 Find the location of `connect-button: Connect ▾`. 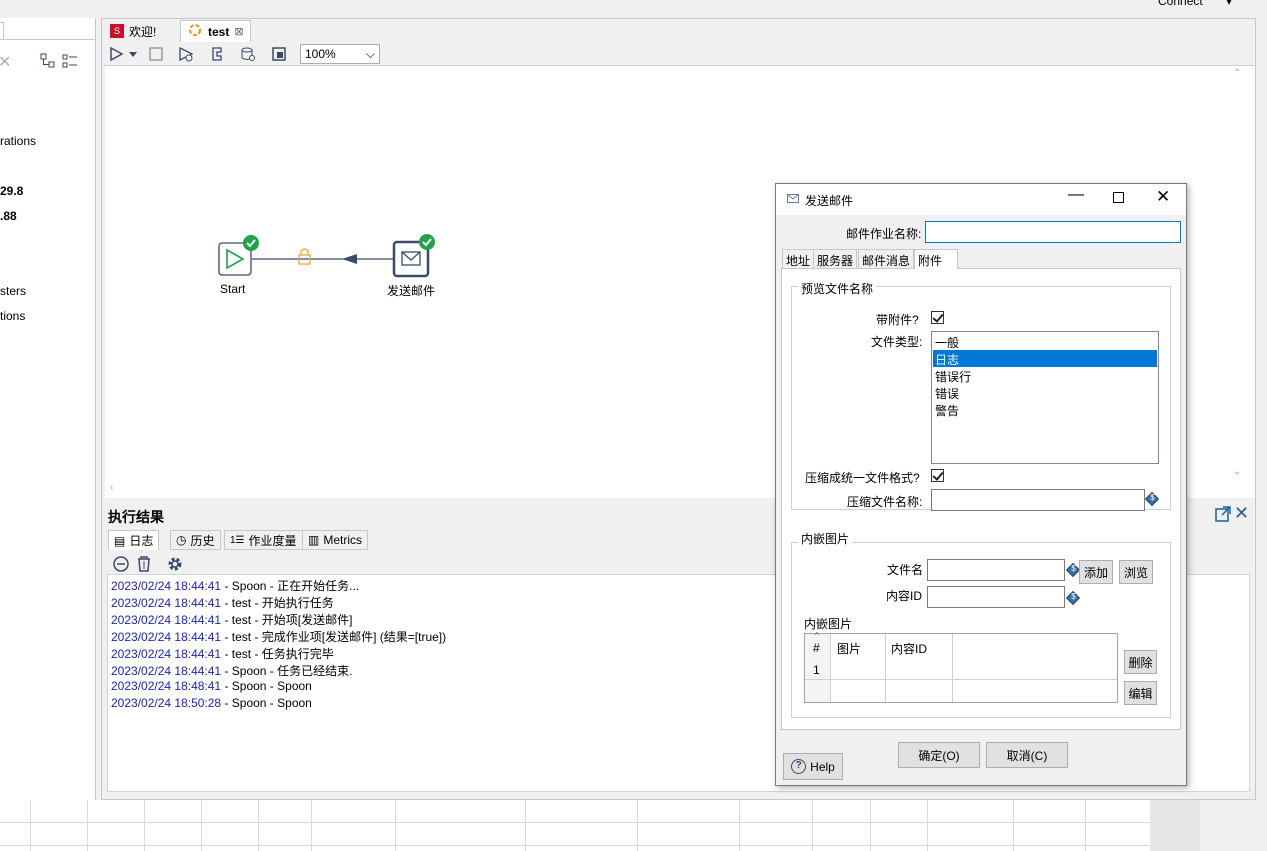

connect-button: Connect ▾ is located at coordinates (1195, 4).